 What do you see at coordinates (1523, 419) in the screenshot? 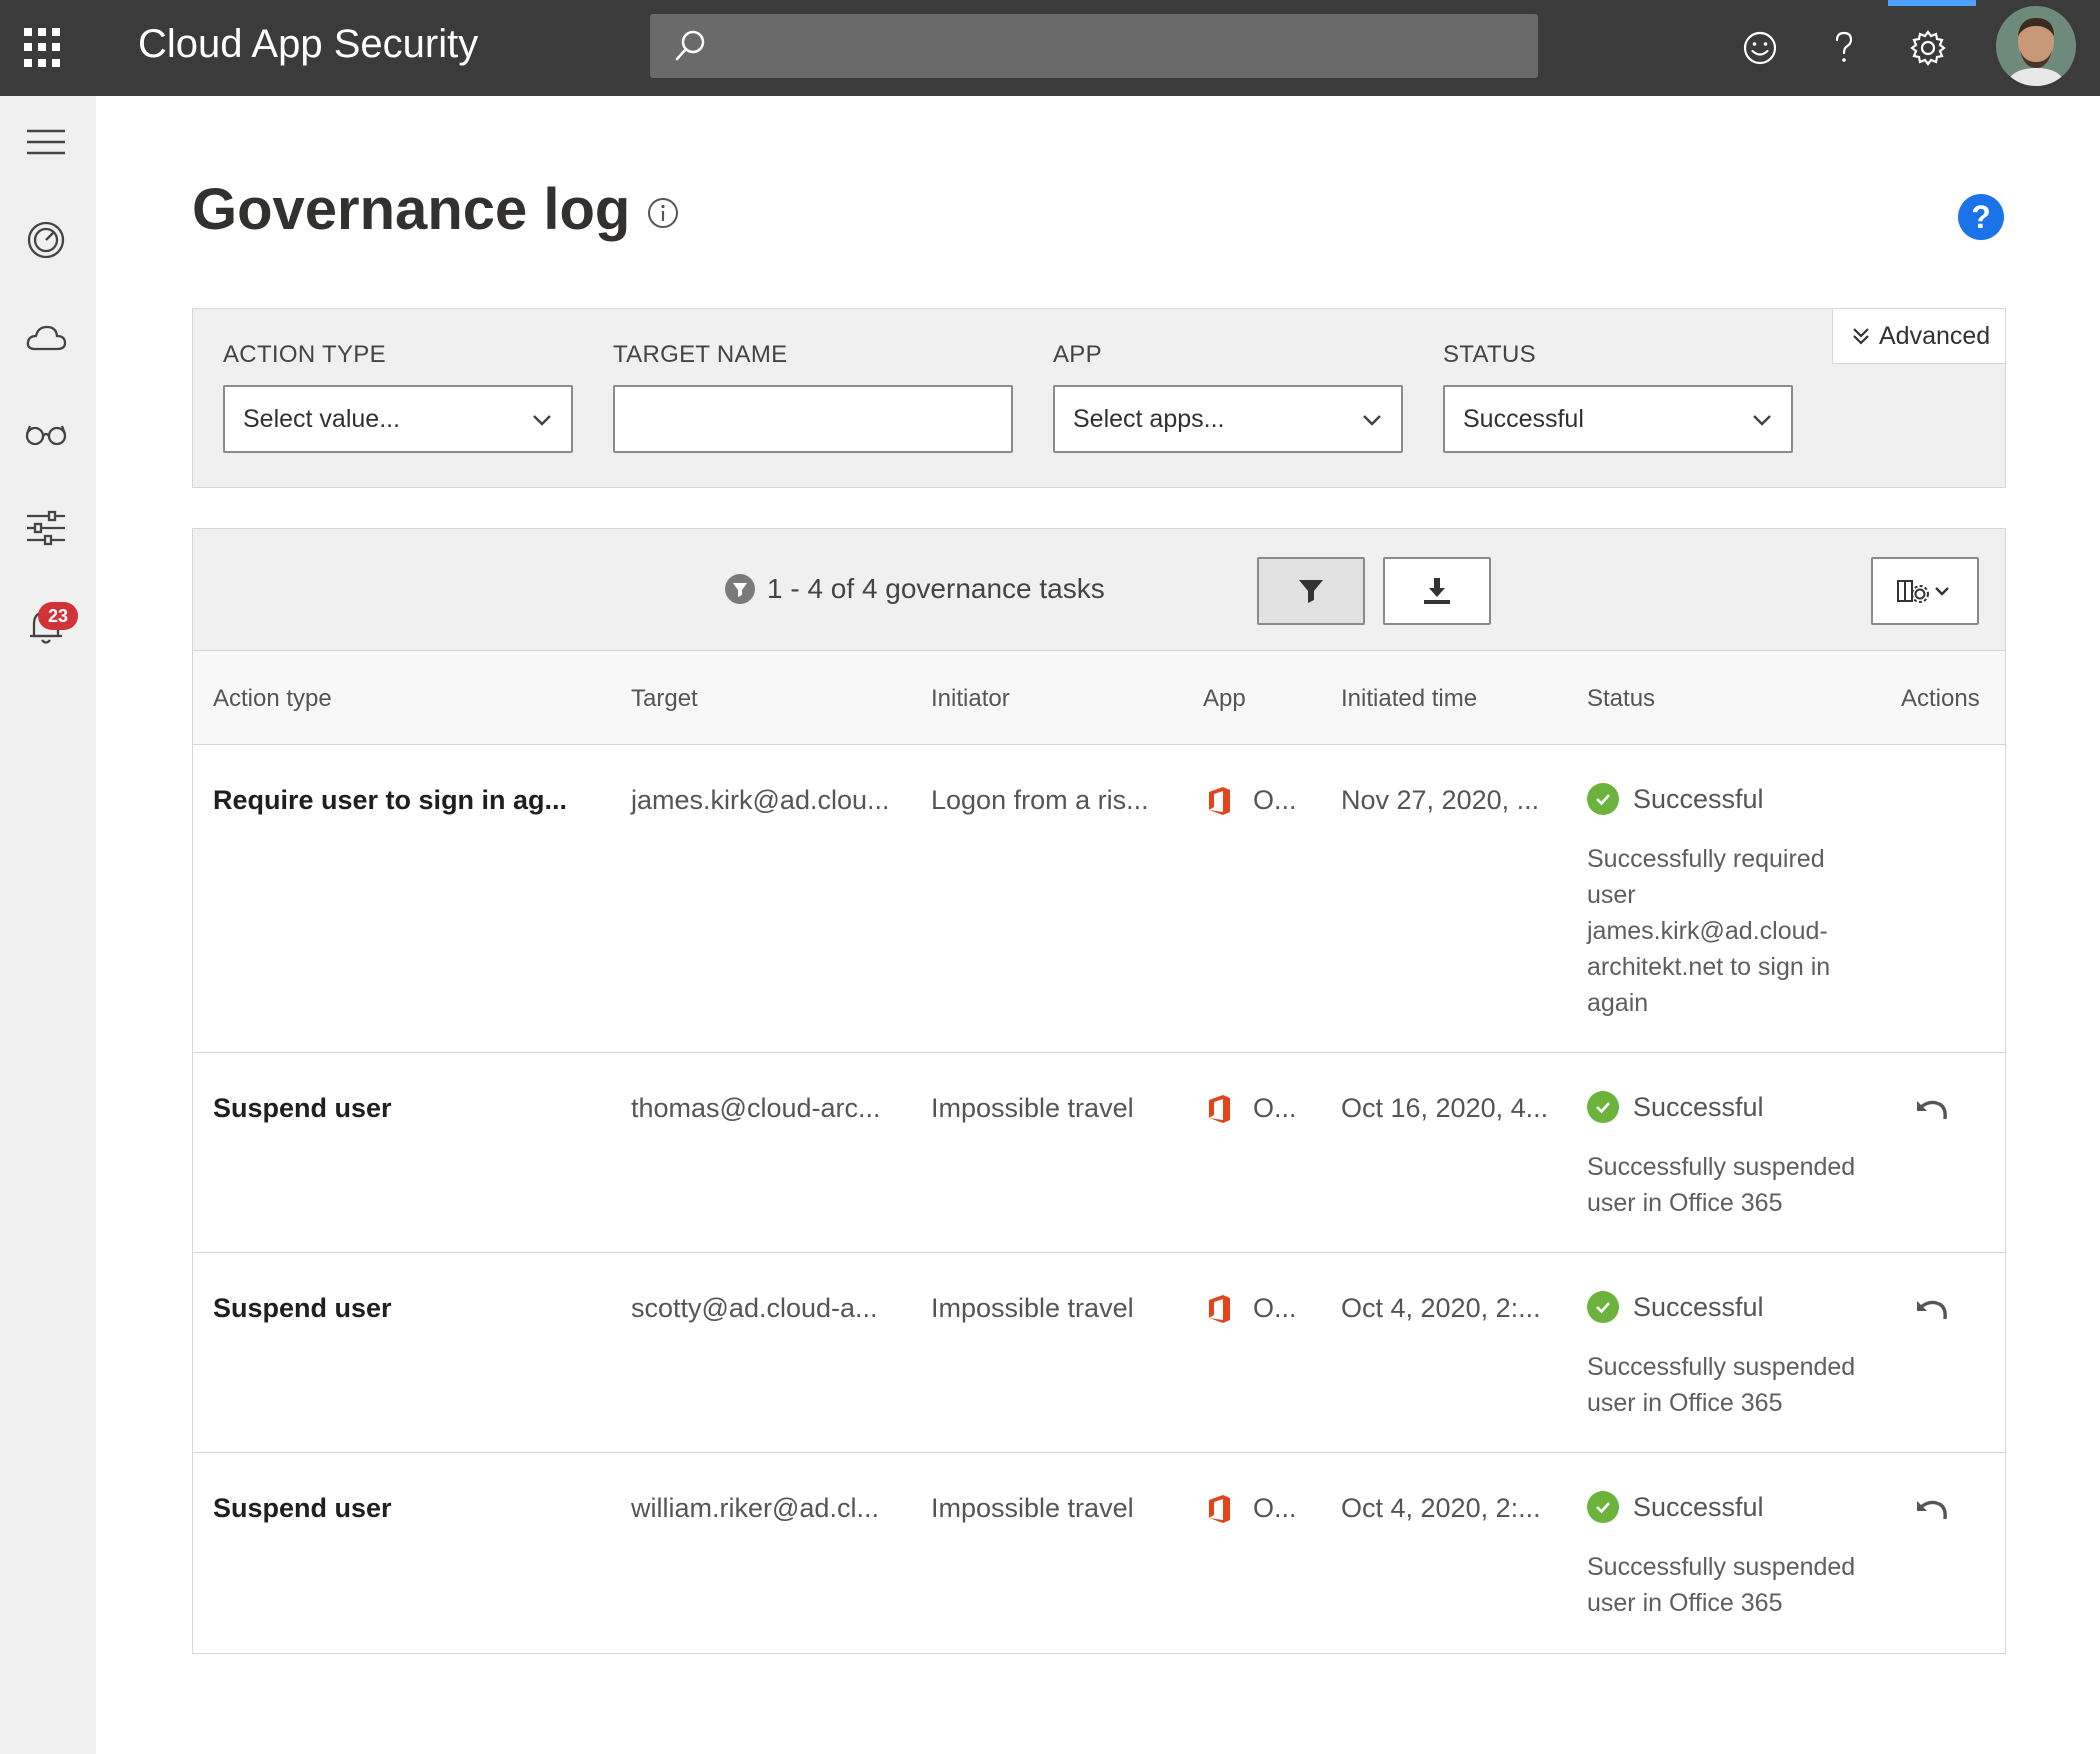
I see `select-value: Successful` at bounding box center [1523, 419].